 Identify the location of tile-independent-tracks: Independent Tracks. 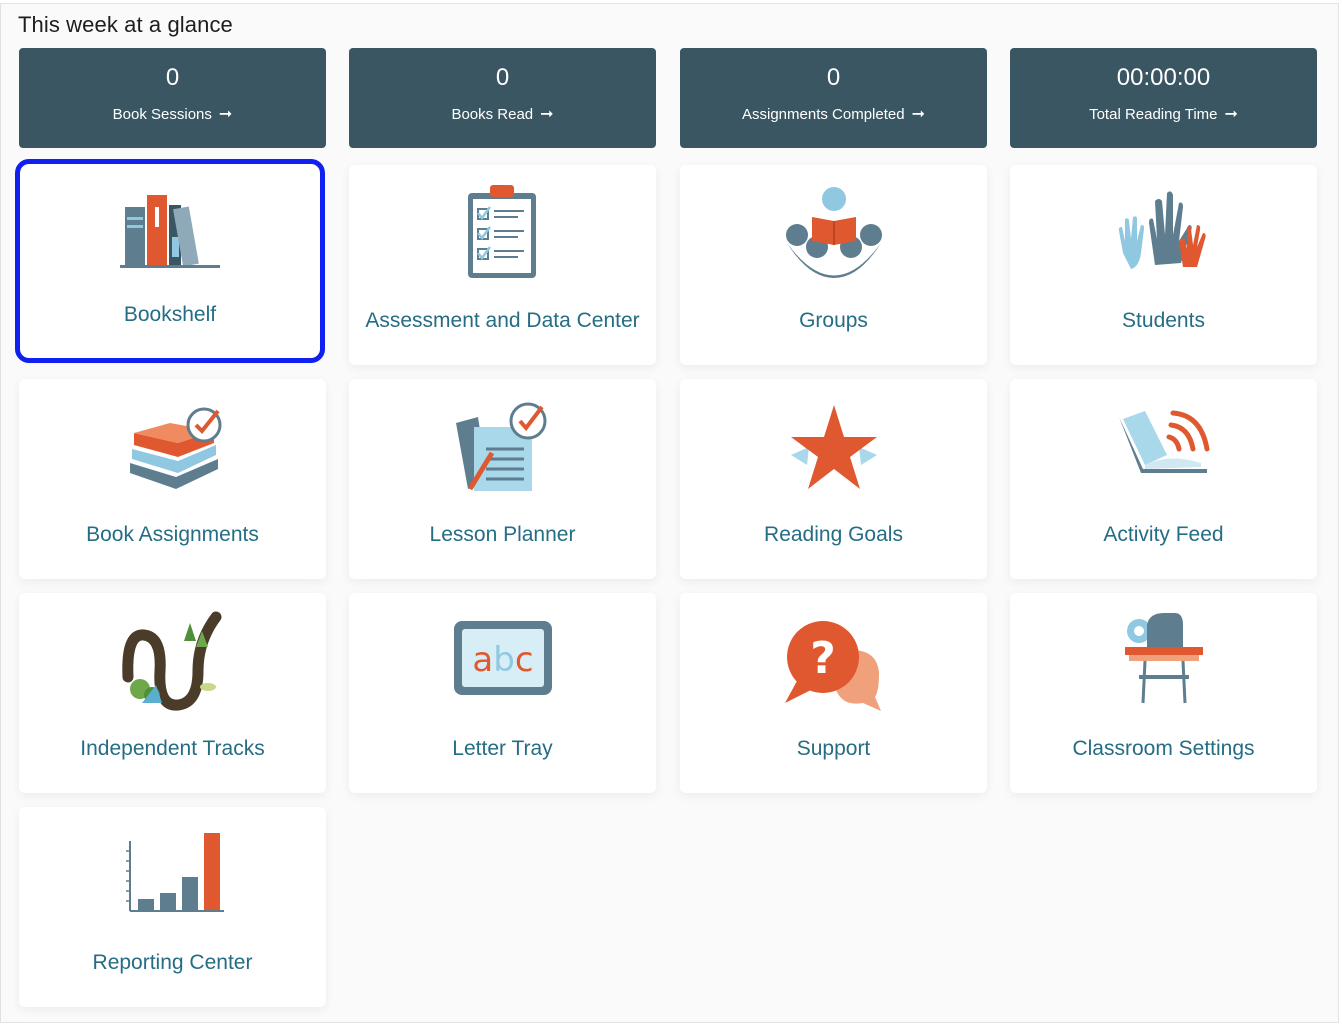
(172, 693).